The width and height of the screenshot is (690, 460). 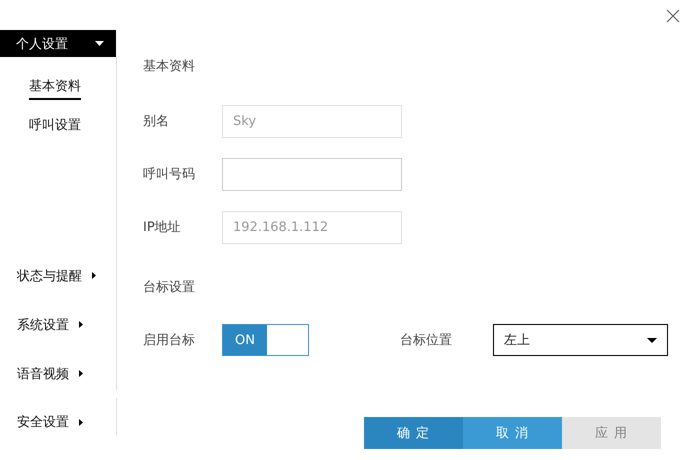 I want to click on field-label: 呼叫号码, so click(x=169, y=174).